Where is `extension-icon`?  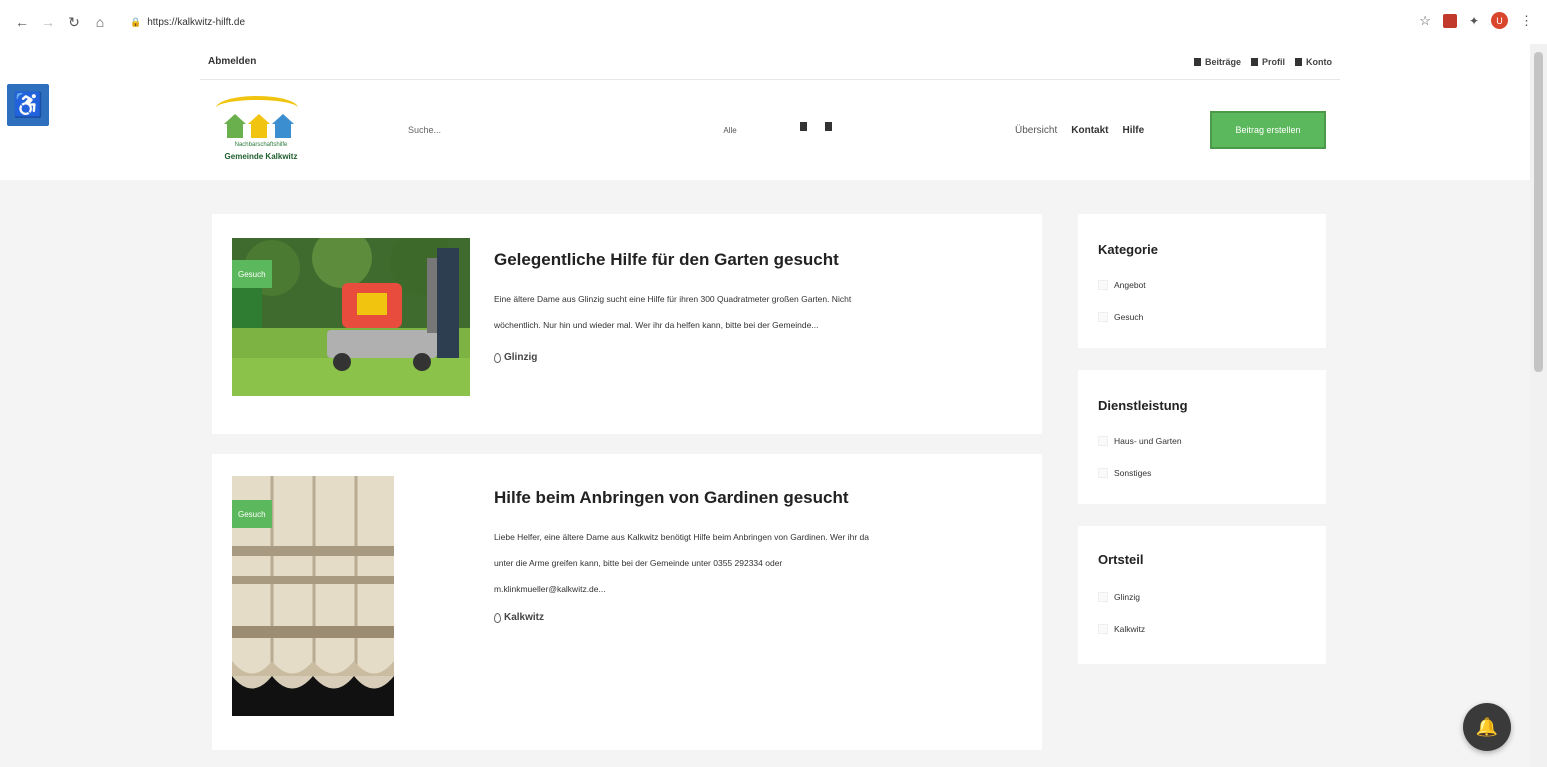 extension-icon is located at coordinates (1449, 20).